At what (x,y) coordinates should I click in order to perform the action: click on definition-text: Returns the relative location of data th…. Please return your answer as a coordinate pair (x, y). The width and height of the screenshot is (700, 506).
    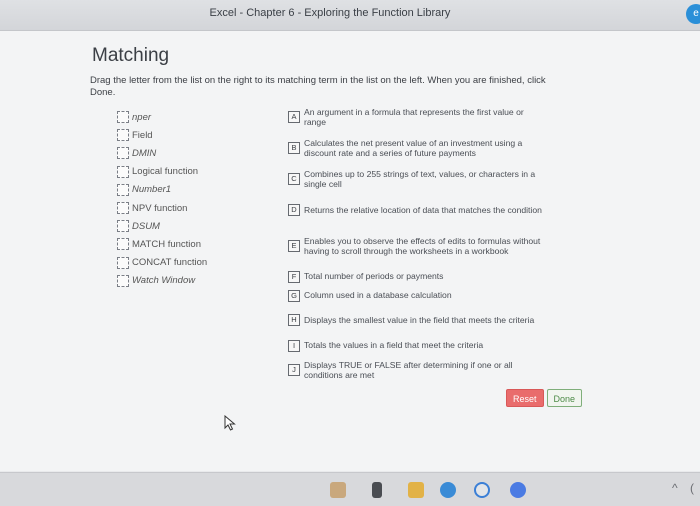
    Looking at the image, I should click on (423, 209).